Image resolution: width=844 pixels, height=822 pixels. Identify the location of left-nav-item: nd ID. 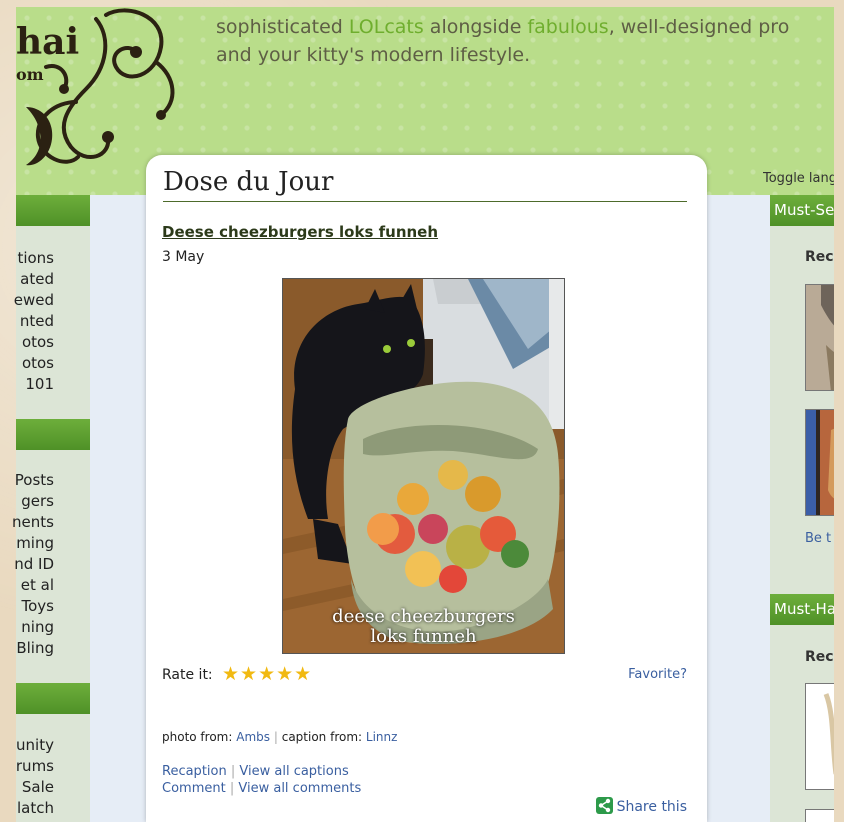
(34, 564).